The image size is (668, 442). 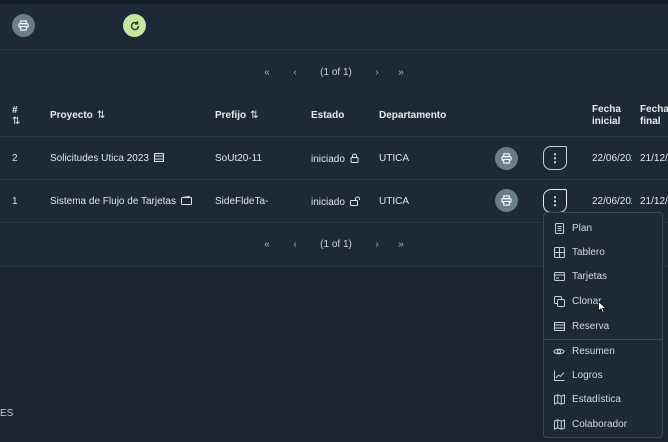 I want to click on column-departamento: Departamento, so click(x=413, y=115).